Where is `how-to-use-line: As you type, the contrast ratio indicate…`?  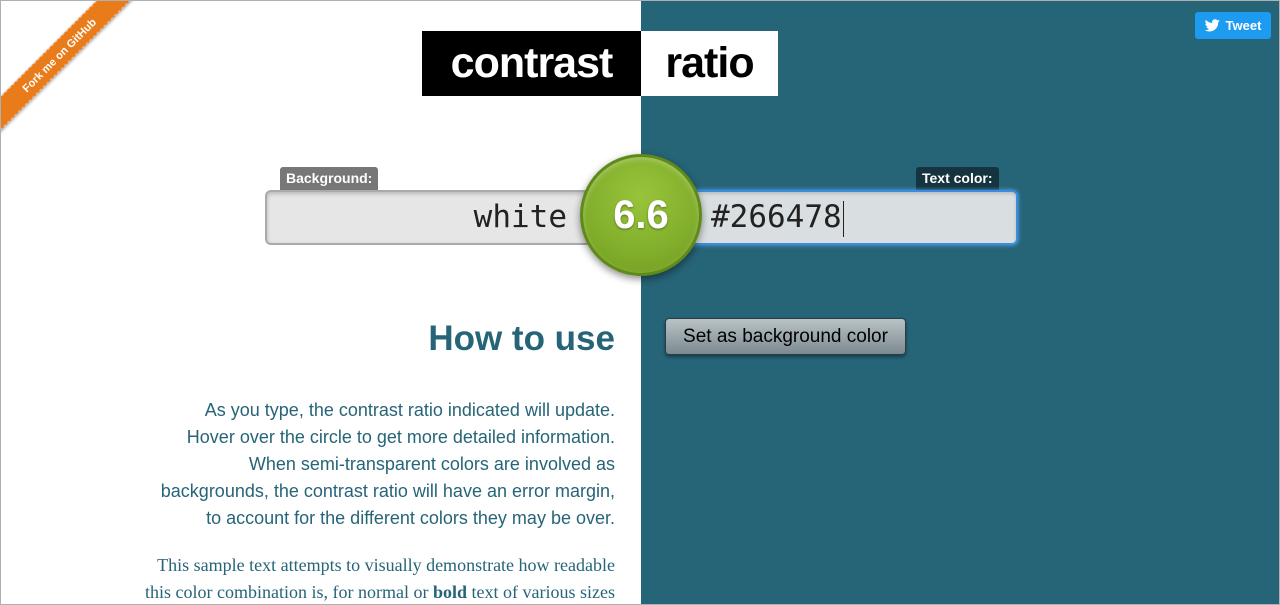
how-to-use-line: As you type, the contrast ratio indicate… is located at coordinates (409, 410).